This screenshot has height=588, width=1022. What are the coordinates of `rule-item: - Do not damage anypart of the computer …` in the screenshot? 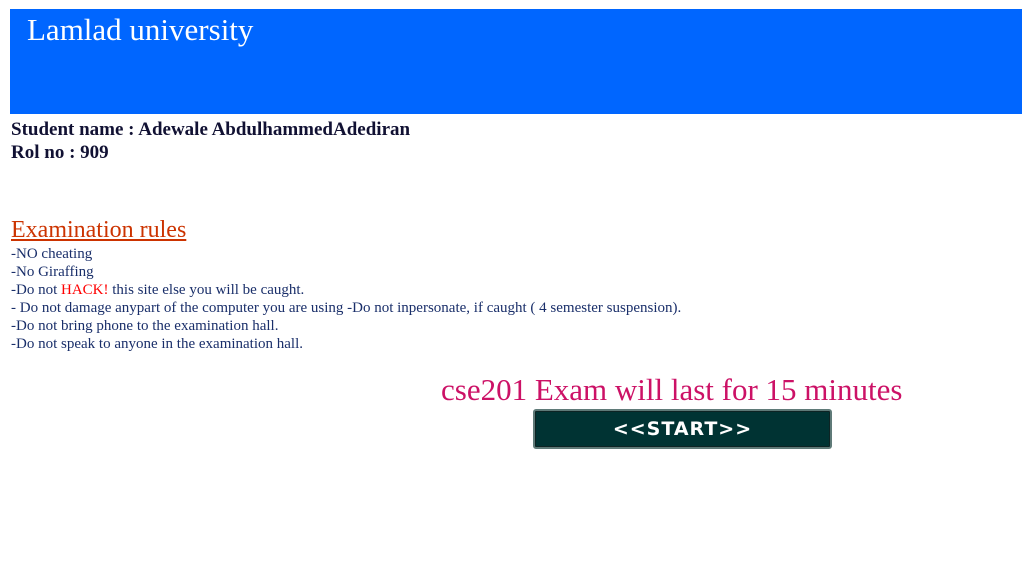 It's located at (346, 308).